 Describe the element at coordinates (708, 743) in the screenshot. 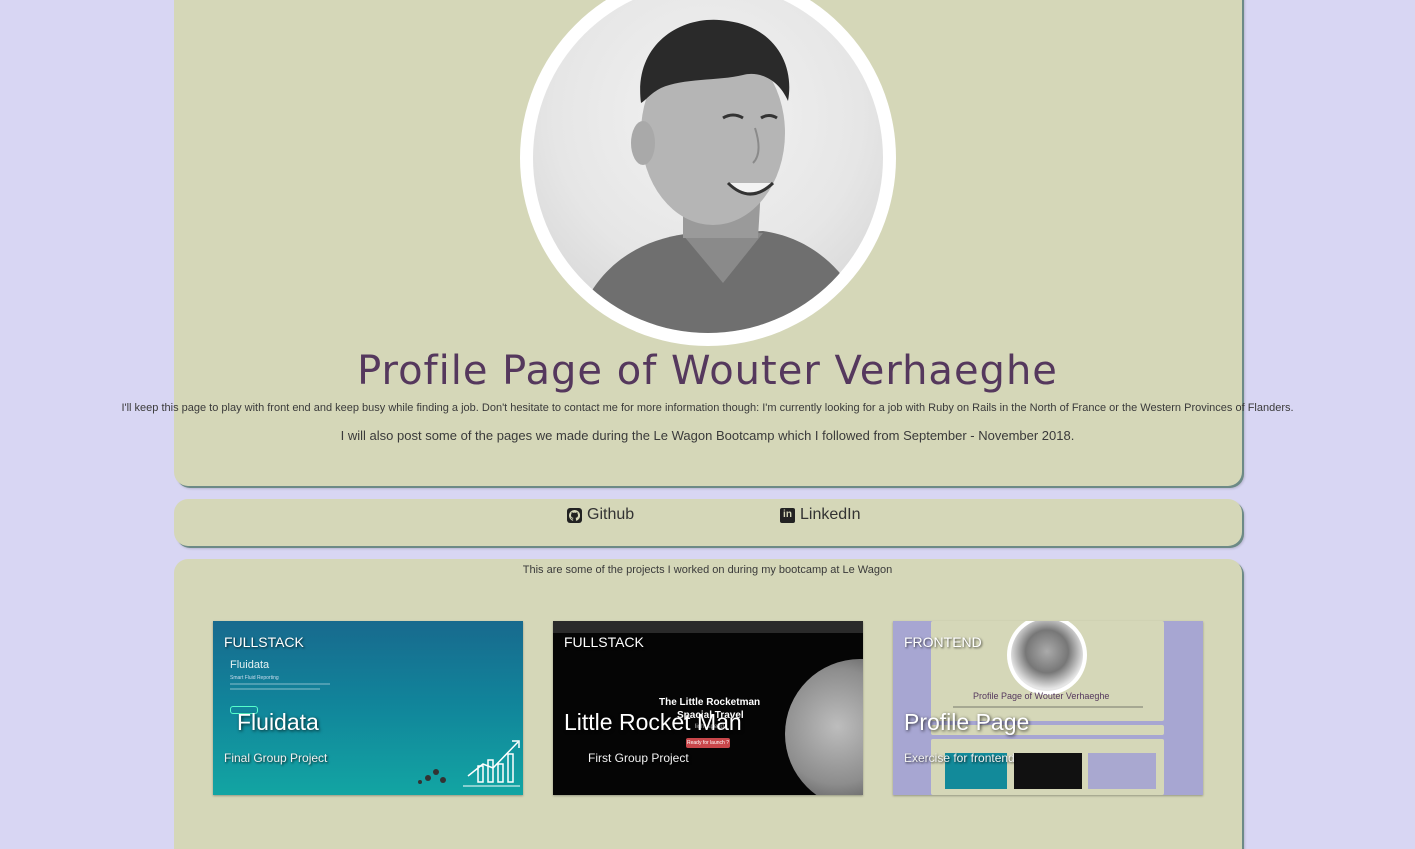

I see `preview-launch-button: Ready for launch ?` at that location.